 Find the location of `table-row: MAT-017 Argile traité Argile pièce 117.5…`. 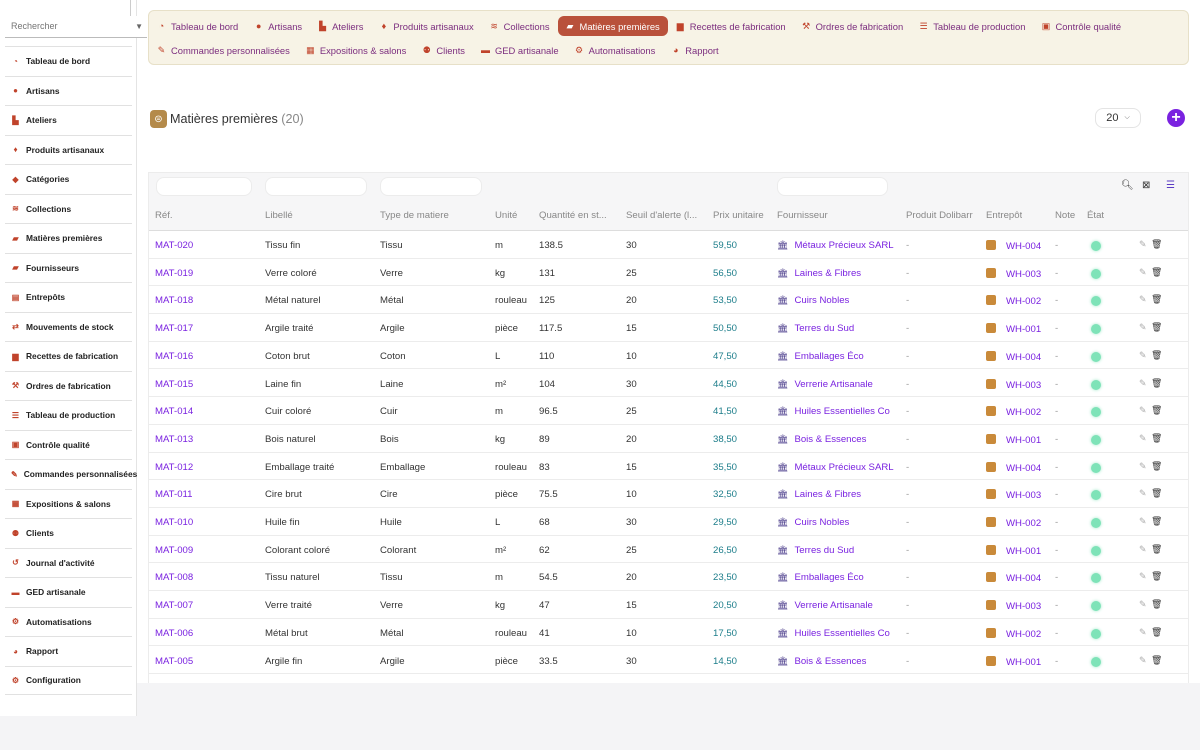

table-row: MAT-017 Argile traité Argile pièce 117.5… is located at coordinates (668, 328).